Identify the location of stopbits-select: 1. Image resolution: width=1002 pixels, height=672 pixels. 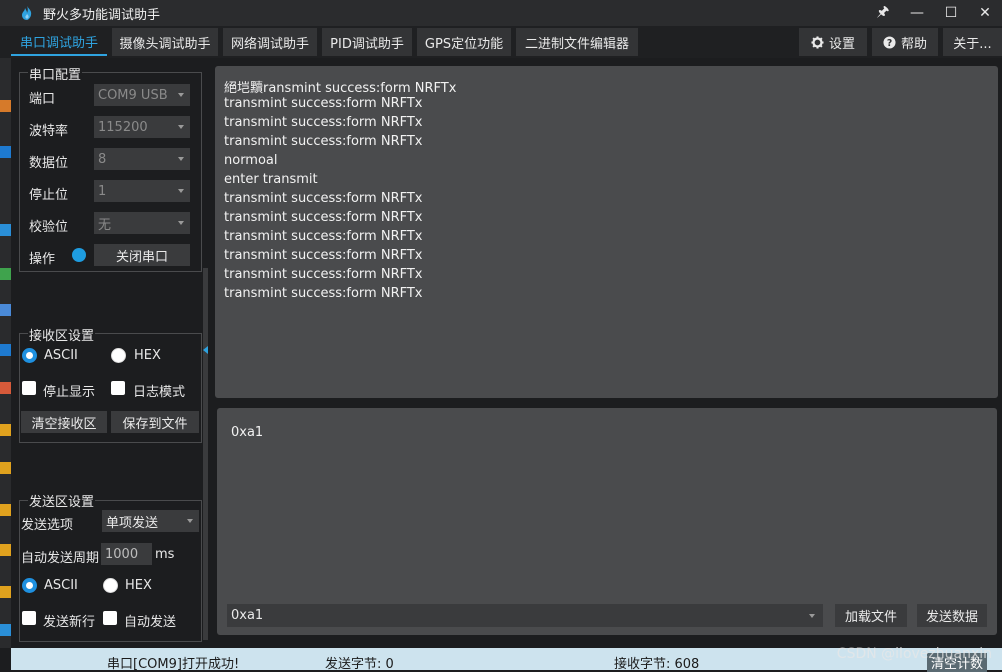
(142, 191).